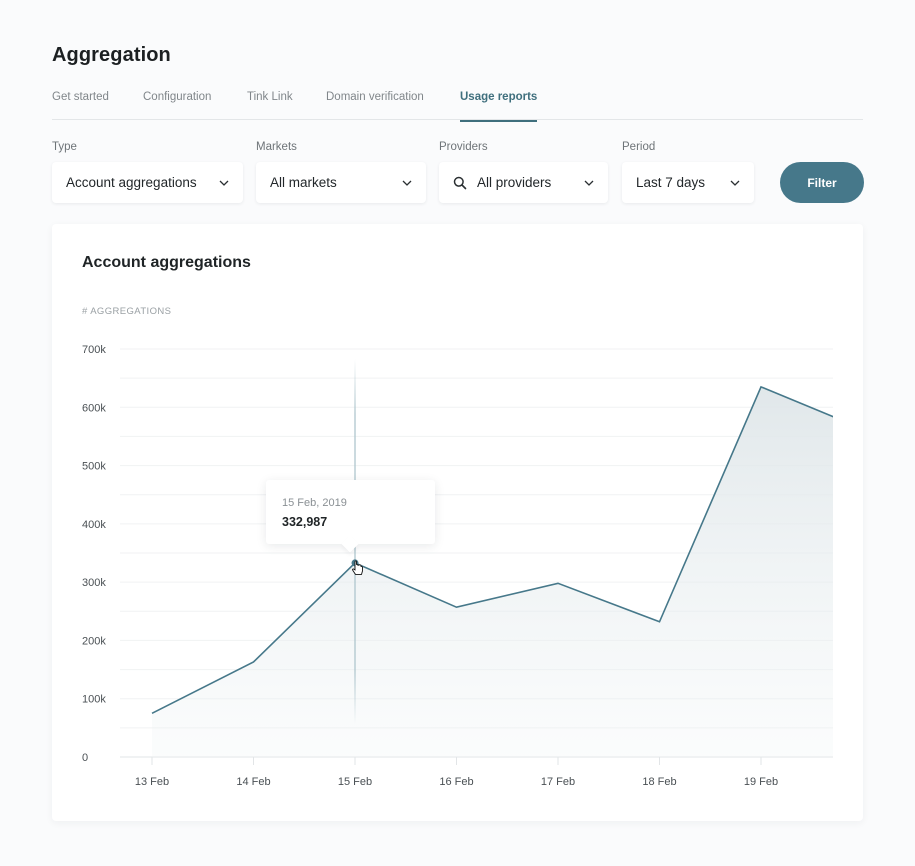 This screenshot has height=866, width=915. I want to click on tooltip-value: 332,987, so click(305, 522).